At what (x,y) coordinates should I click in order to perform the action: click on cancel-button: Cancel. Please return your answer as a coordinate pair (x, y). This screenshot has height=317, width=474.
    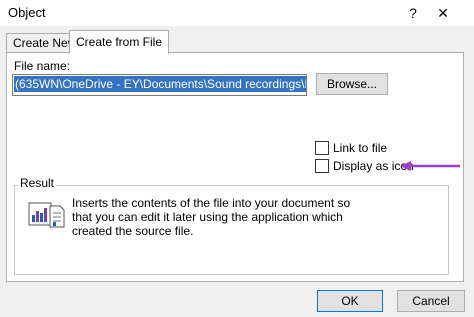
    Looking at the image, I should click on (431, 301).